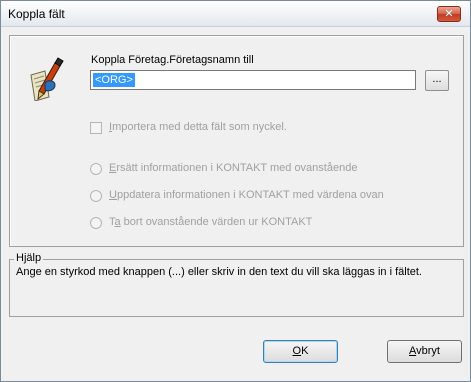 The width and height of the screenshot is (471, 382). Describe the element at coordinates (96, 196) in the screenshot. I see `radio-update-button` at that location.